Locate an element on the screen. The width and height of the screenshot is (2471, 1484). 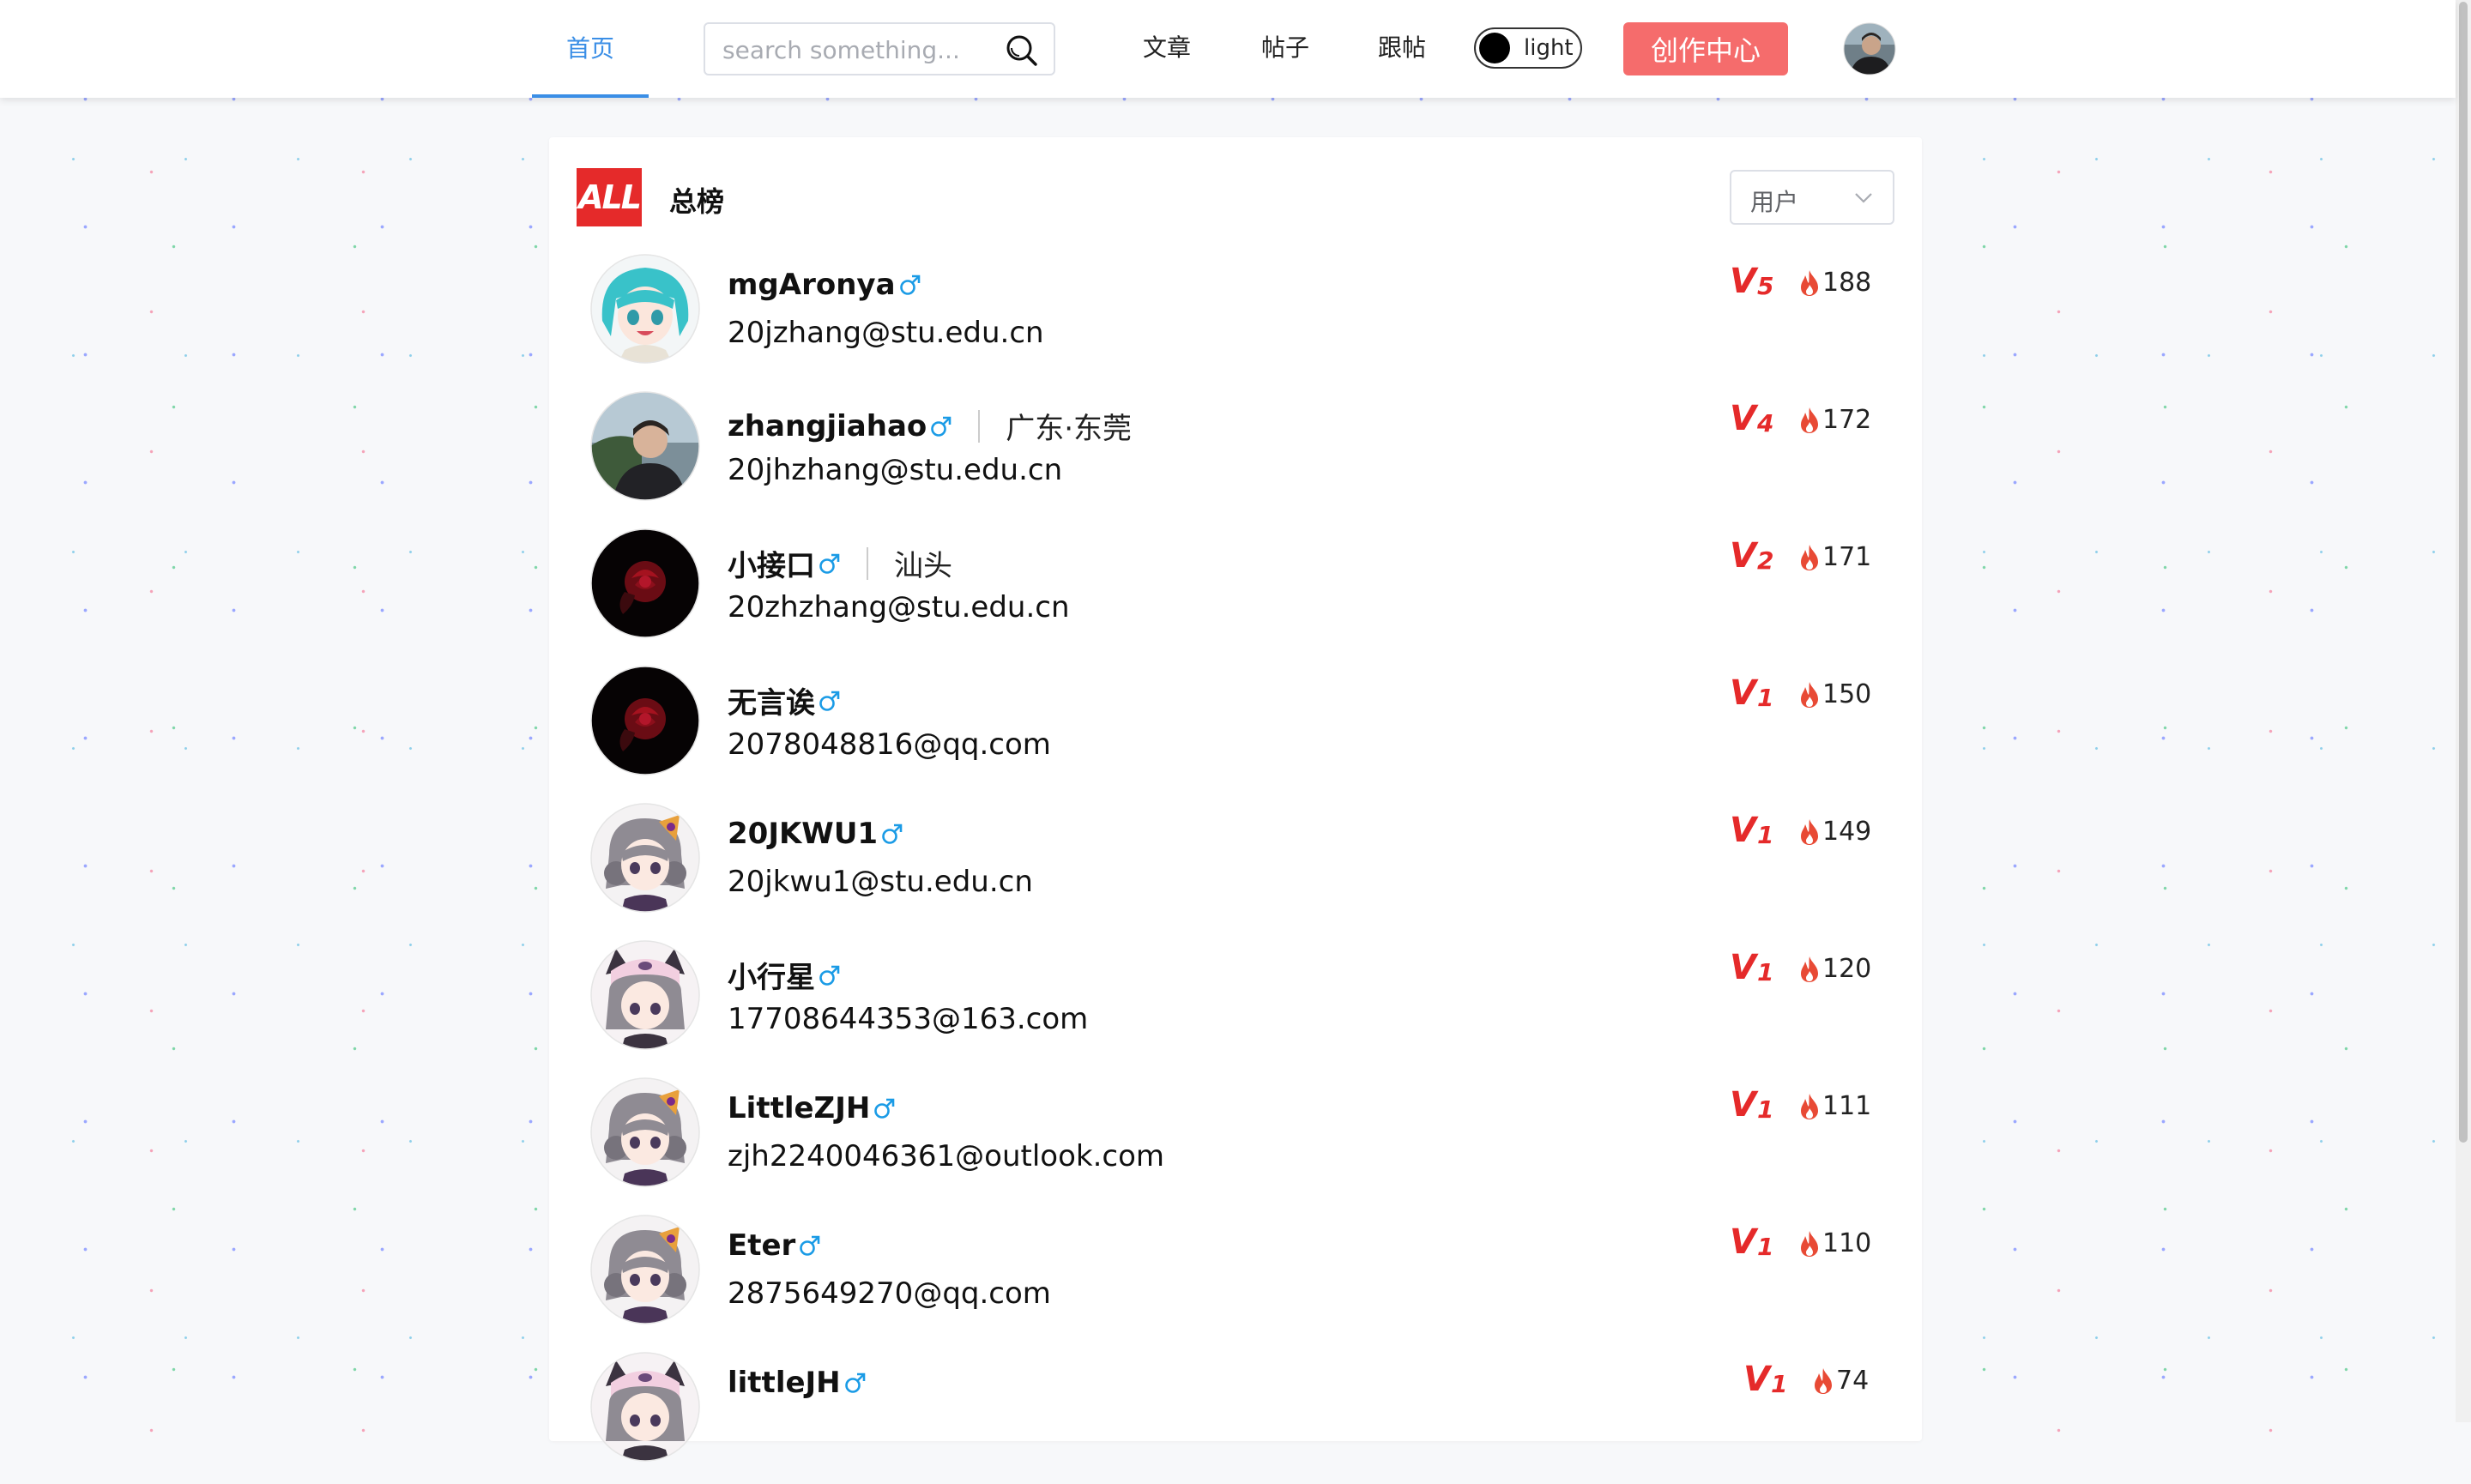
user-name-line: zhangjiahao 广东·东莞 is located at coordinates (930, 426).